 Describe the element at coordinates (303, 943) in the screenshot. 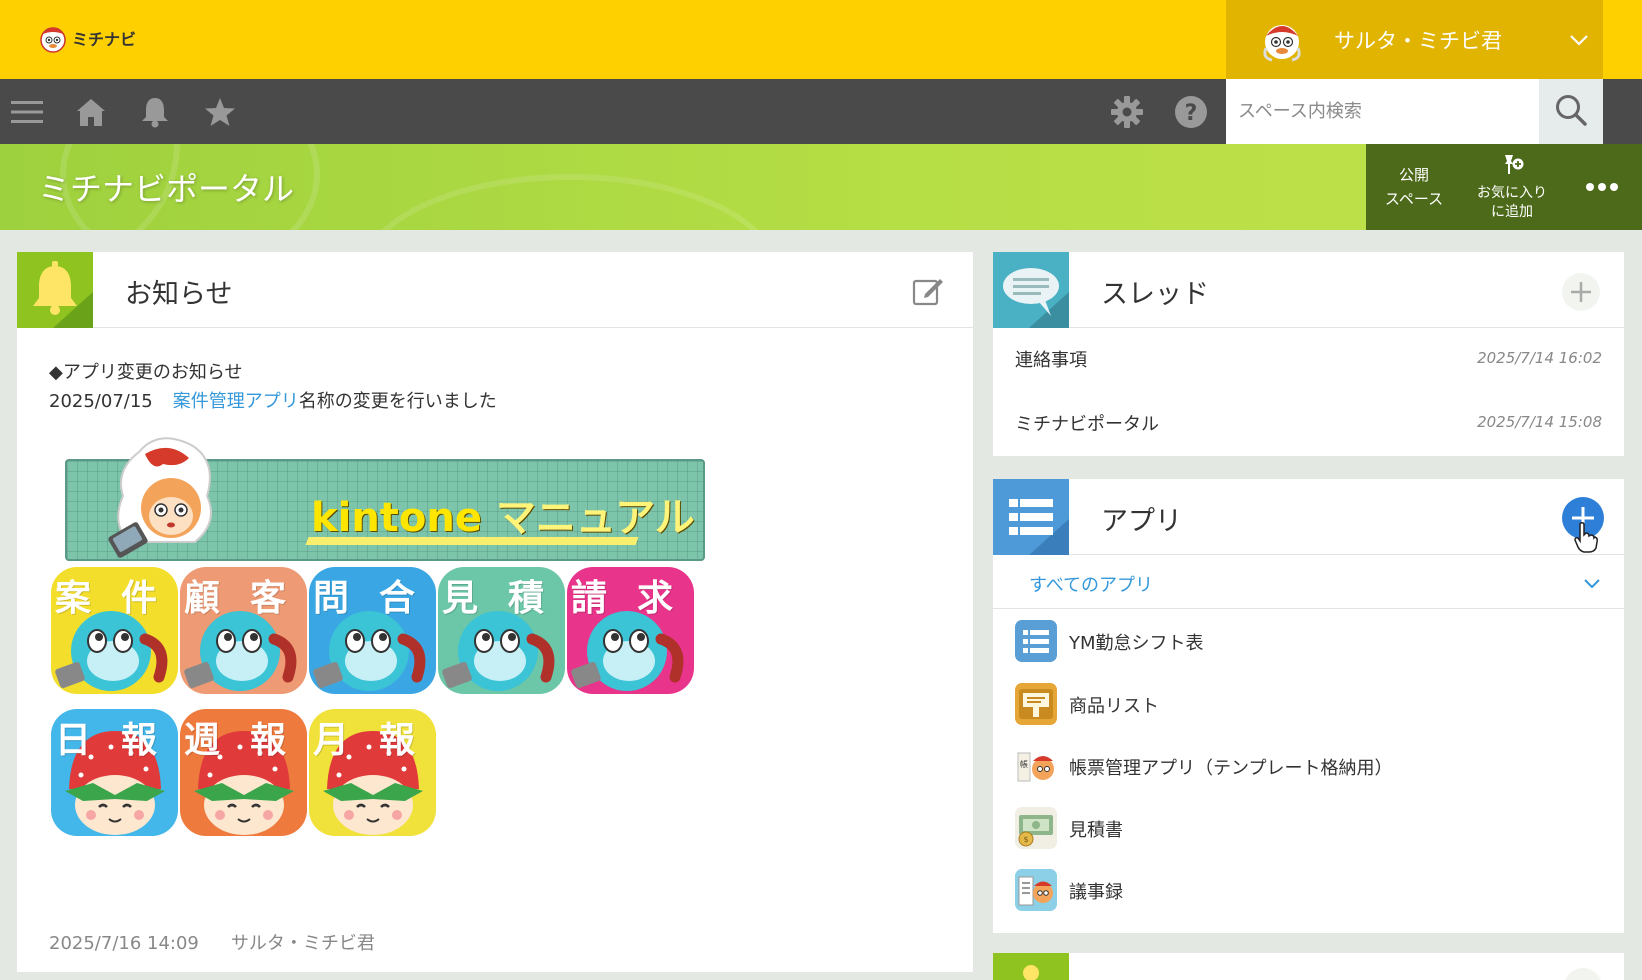

I see `notice-author: サルタ・ミチビ君` at that location.